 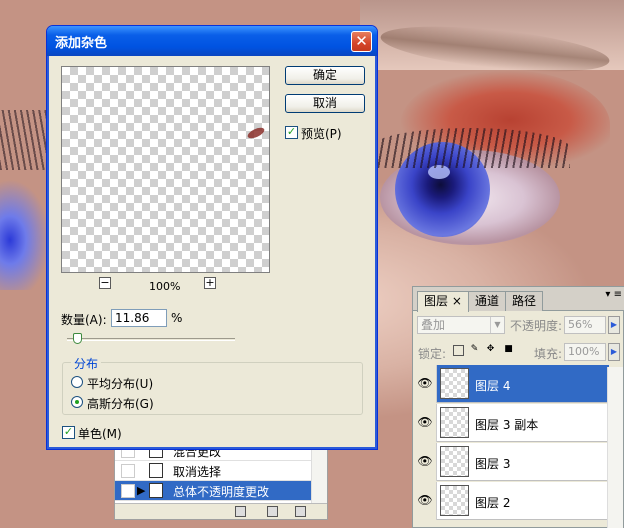 What do you see at coordinates (300, 511) in the screenshot?
I see `trash-icon` at bounding box center [300, 511].